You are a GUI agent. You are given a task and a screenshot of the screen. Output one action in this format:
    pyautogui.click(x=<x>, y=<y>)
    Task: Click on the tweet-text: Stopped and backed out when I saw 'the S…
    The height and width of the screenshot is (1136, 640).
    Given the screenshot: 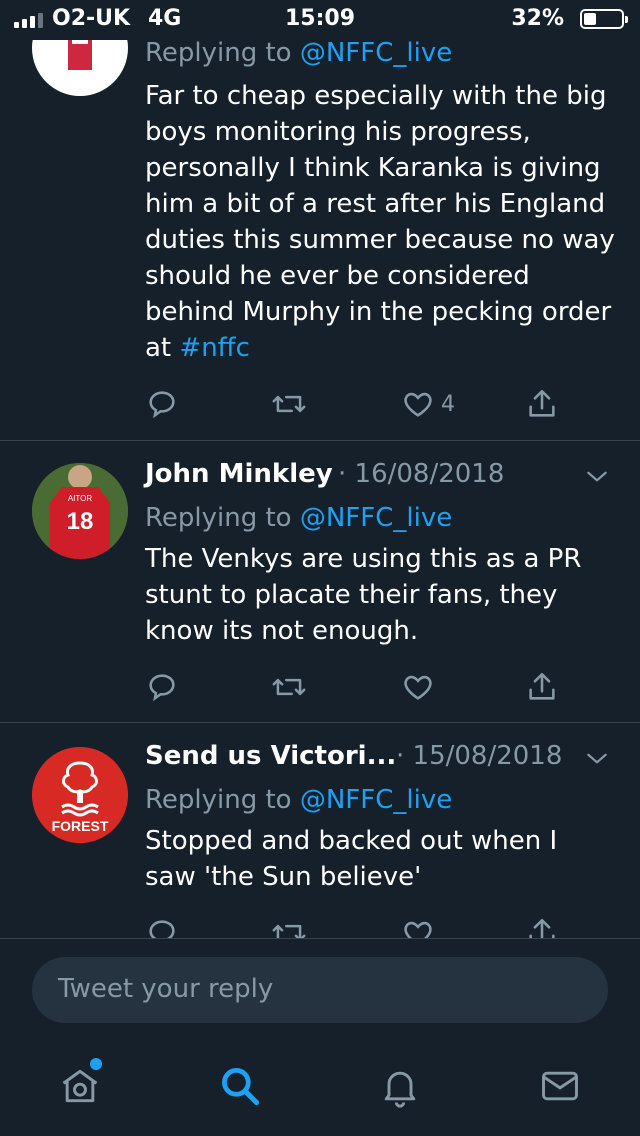 What is the action you would take?
    pyautogui.click(x=351, y=859)
    